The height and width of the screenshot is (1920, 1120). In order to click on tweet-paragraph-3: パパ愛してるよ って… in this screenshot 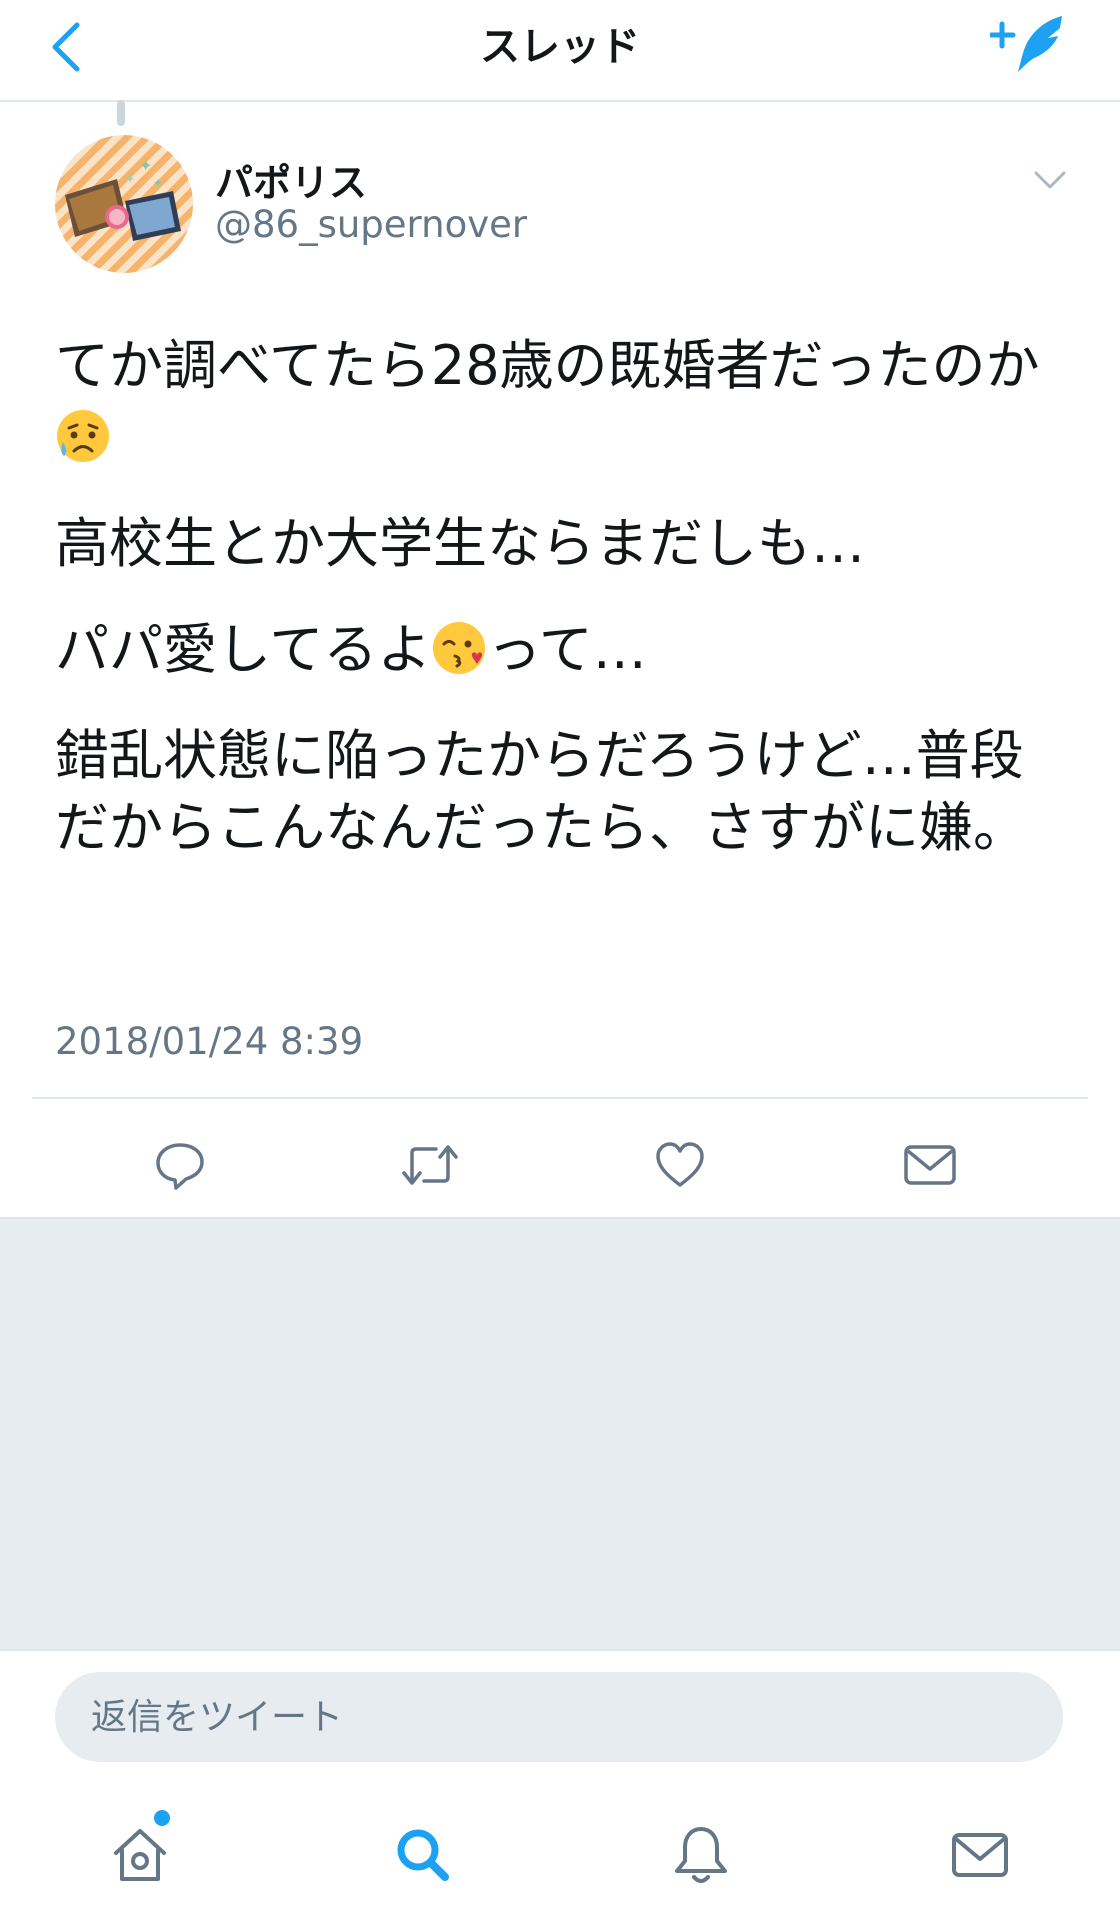, I will do `click(565, 650)`.